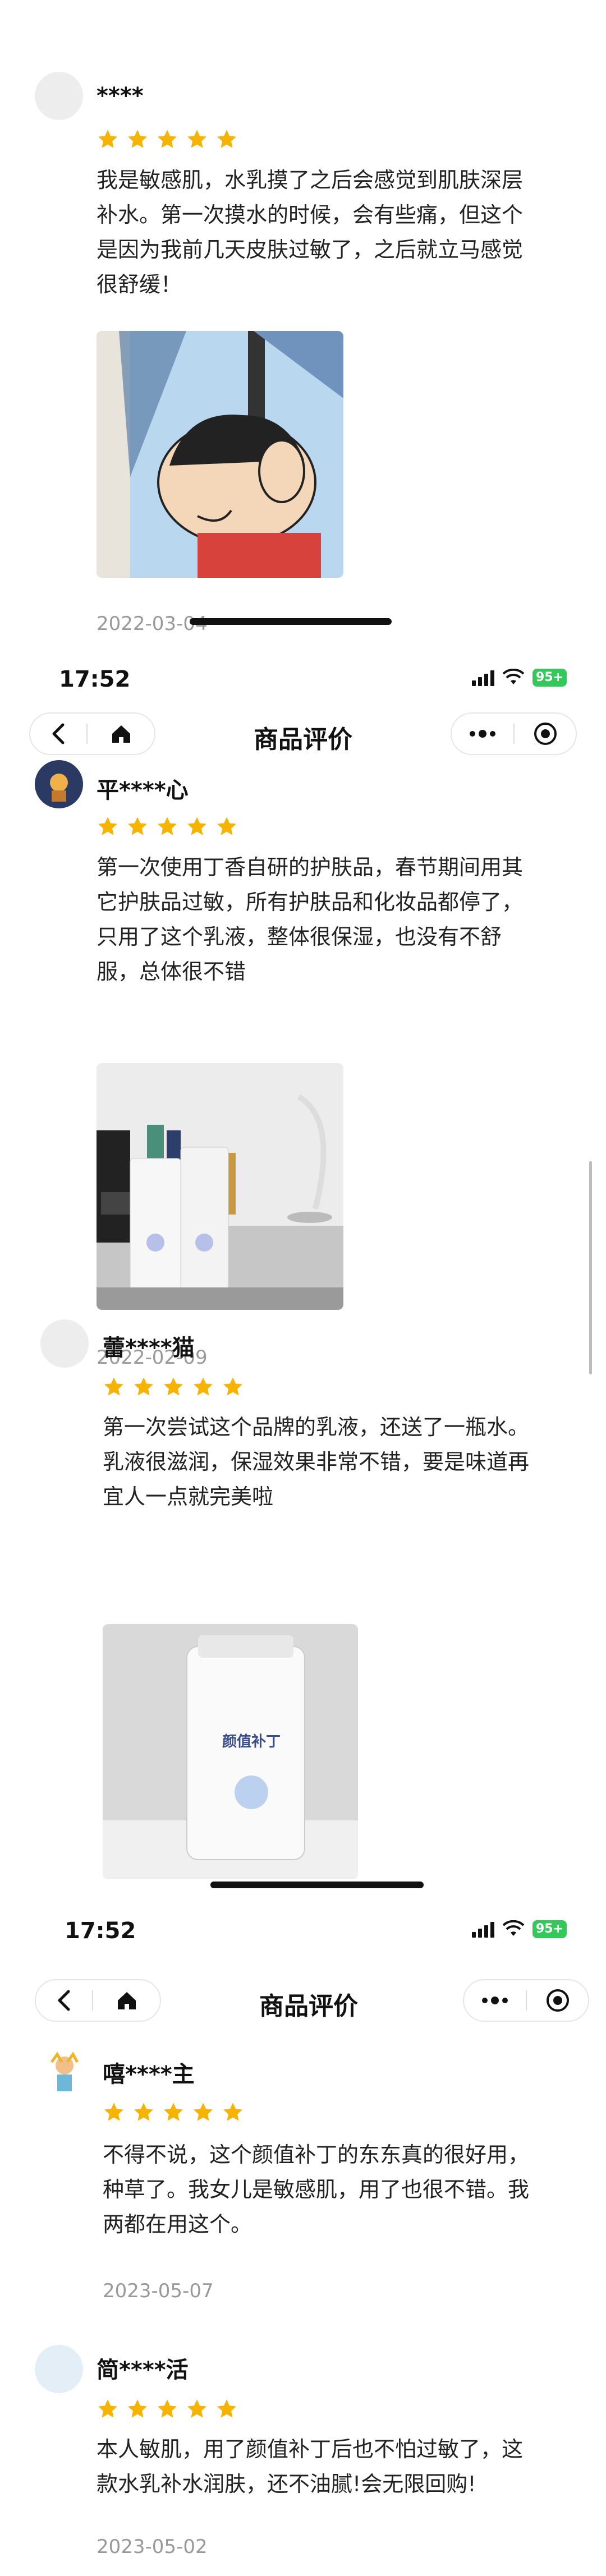 Image resolution: width=606 pixels, height=2576 pixels. I want to click on reviewer-name: ****, so click(120, 96).